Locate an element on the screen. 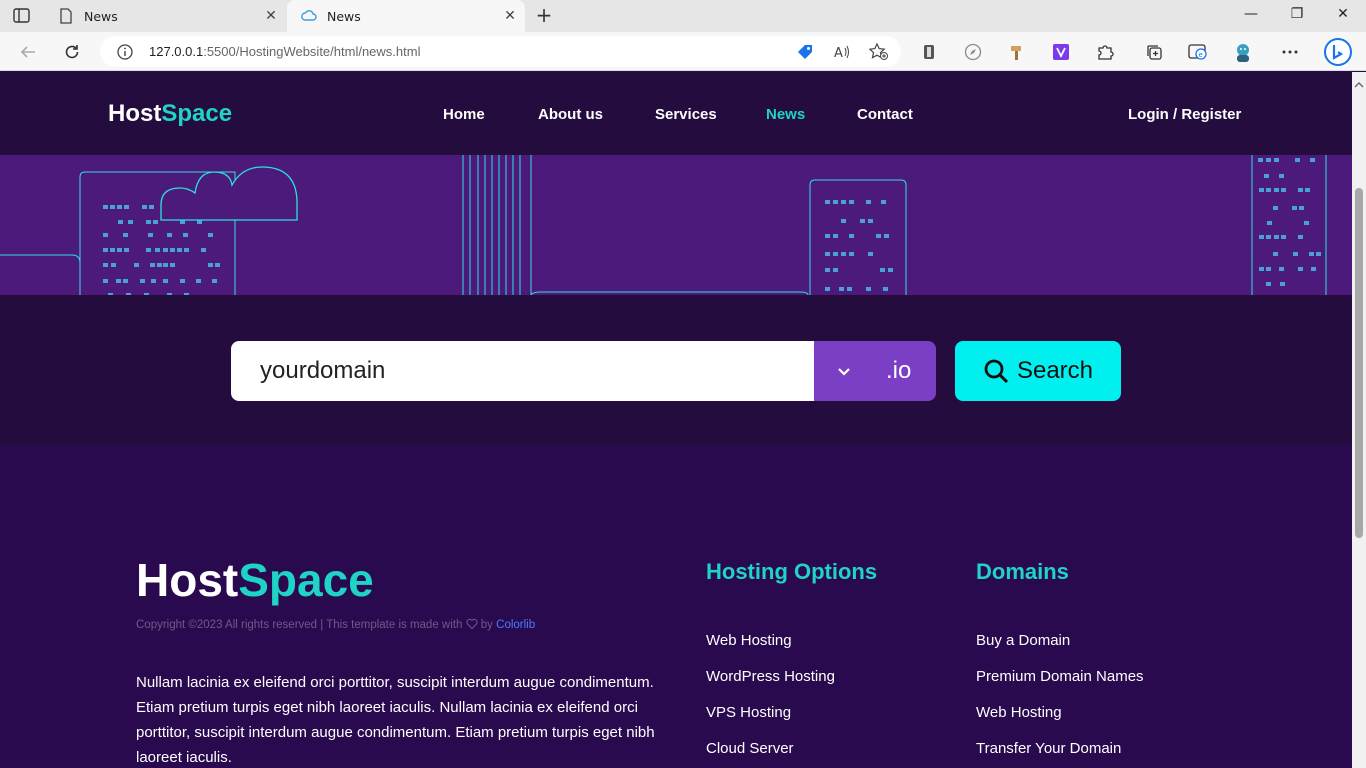 The width and height of the screenshot is (1366, 768). footer-logo-accent-text: Space is located at coordinates (306, 580).